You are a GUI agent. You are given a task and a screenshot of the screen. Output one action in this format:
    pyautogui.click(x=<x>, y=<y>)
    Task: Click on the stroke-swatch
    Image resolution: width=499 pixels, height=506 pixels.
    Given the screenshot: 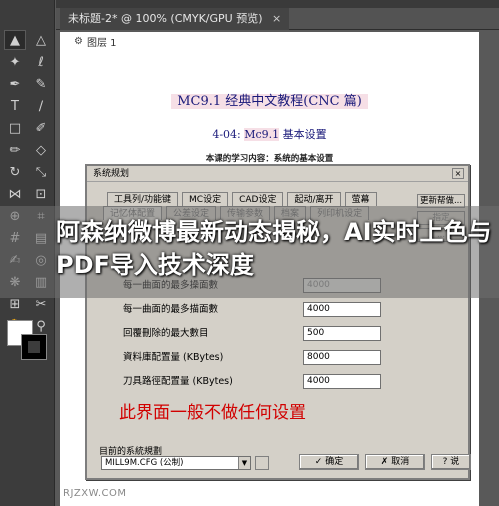 What is the action you would take?
    pyautogui.click(x=34, y=347)
    